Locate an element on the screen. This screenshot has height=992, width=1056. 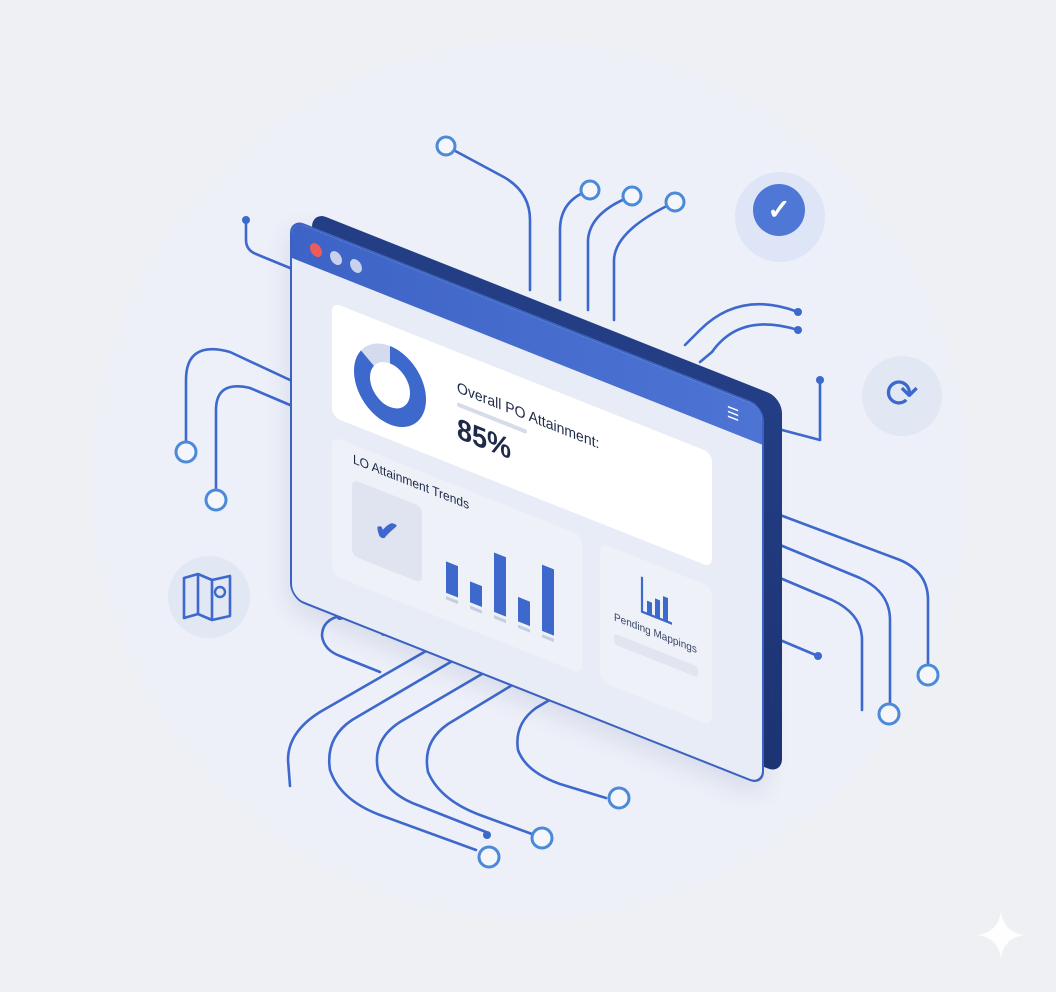
check-bubble-badge: ✓ is located at coordinates (780, 217).